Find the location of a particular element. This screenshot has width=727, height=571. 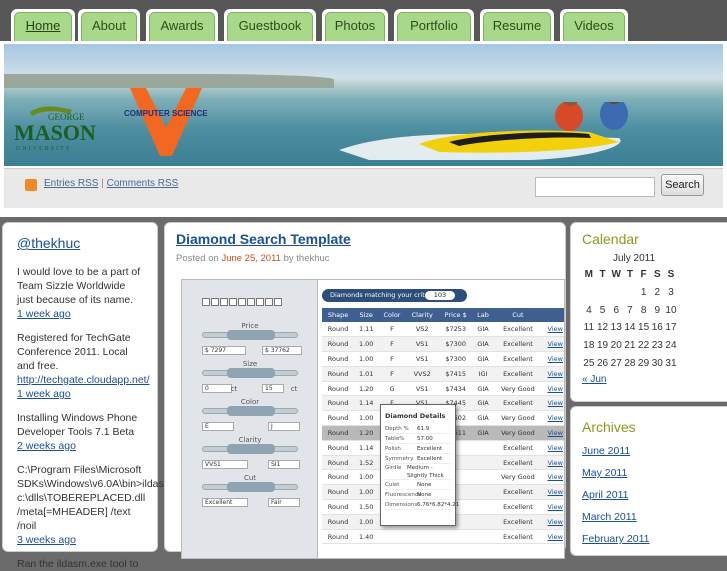

tab-home: Home is located at coordinates (43, 25).